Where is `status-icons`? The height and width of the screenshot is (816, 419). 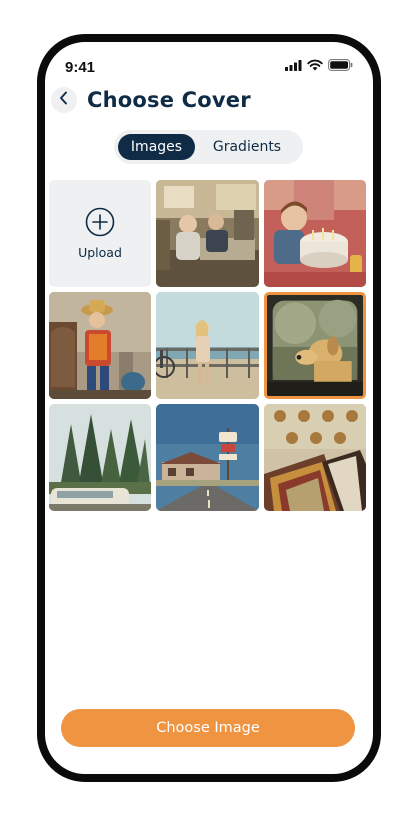
status-icons is located at coordinates (319, 67).